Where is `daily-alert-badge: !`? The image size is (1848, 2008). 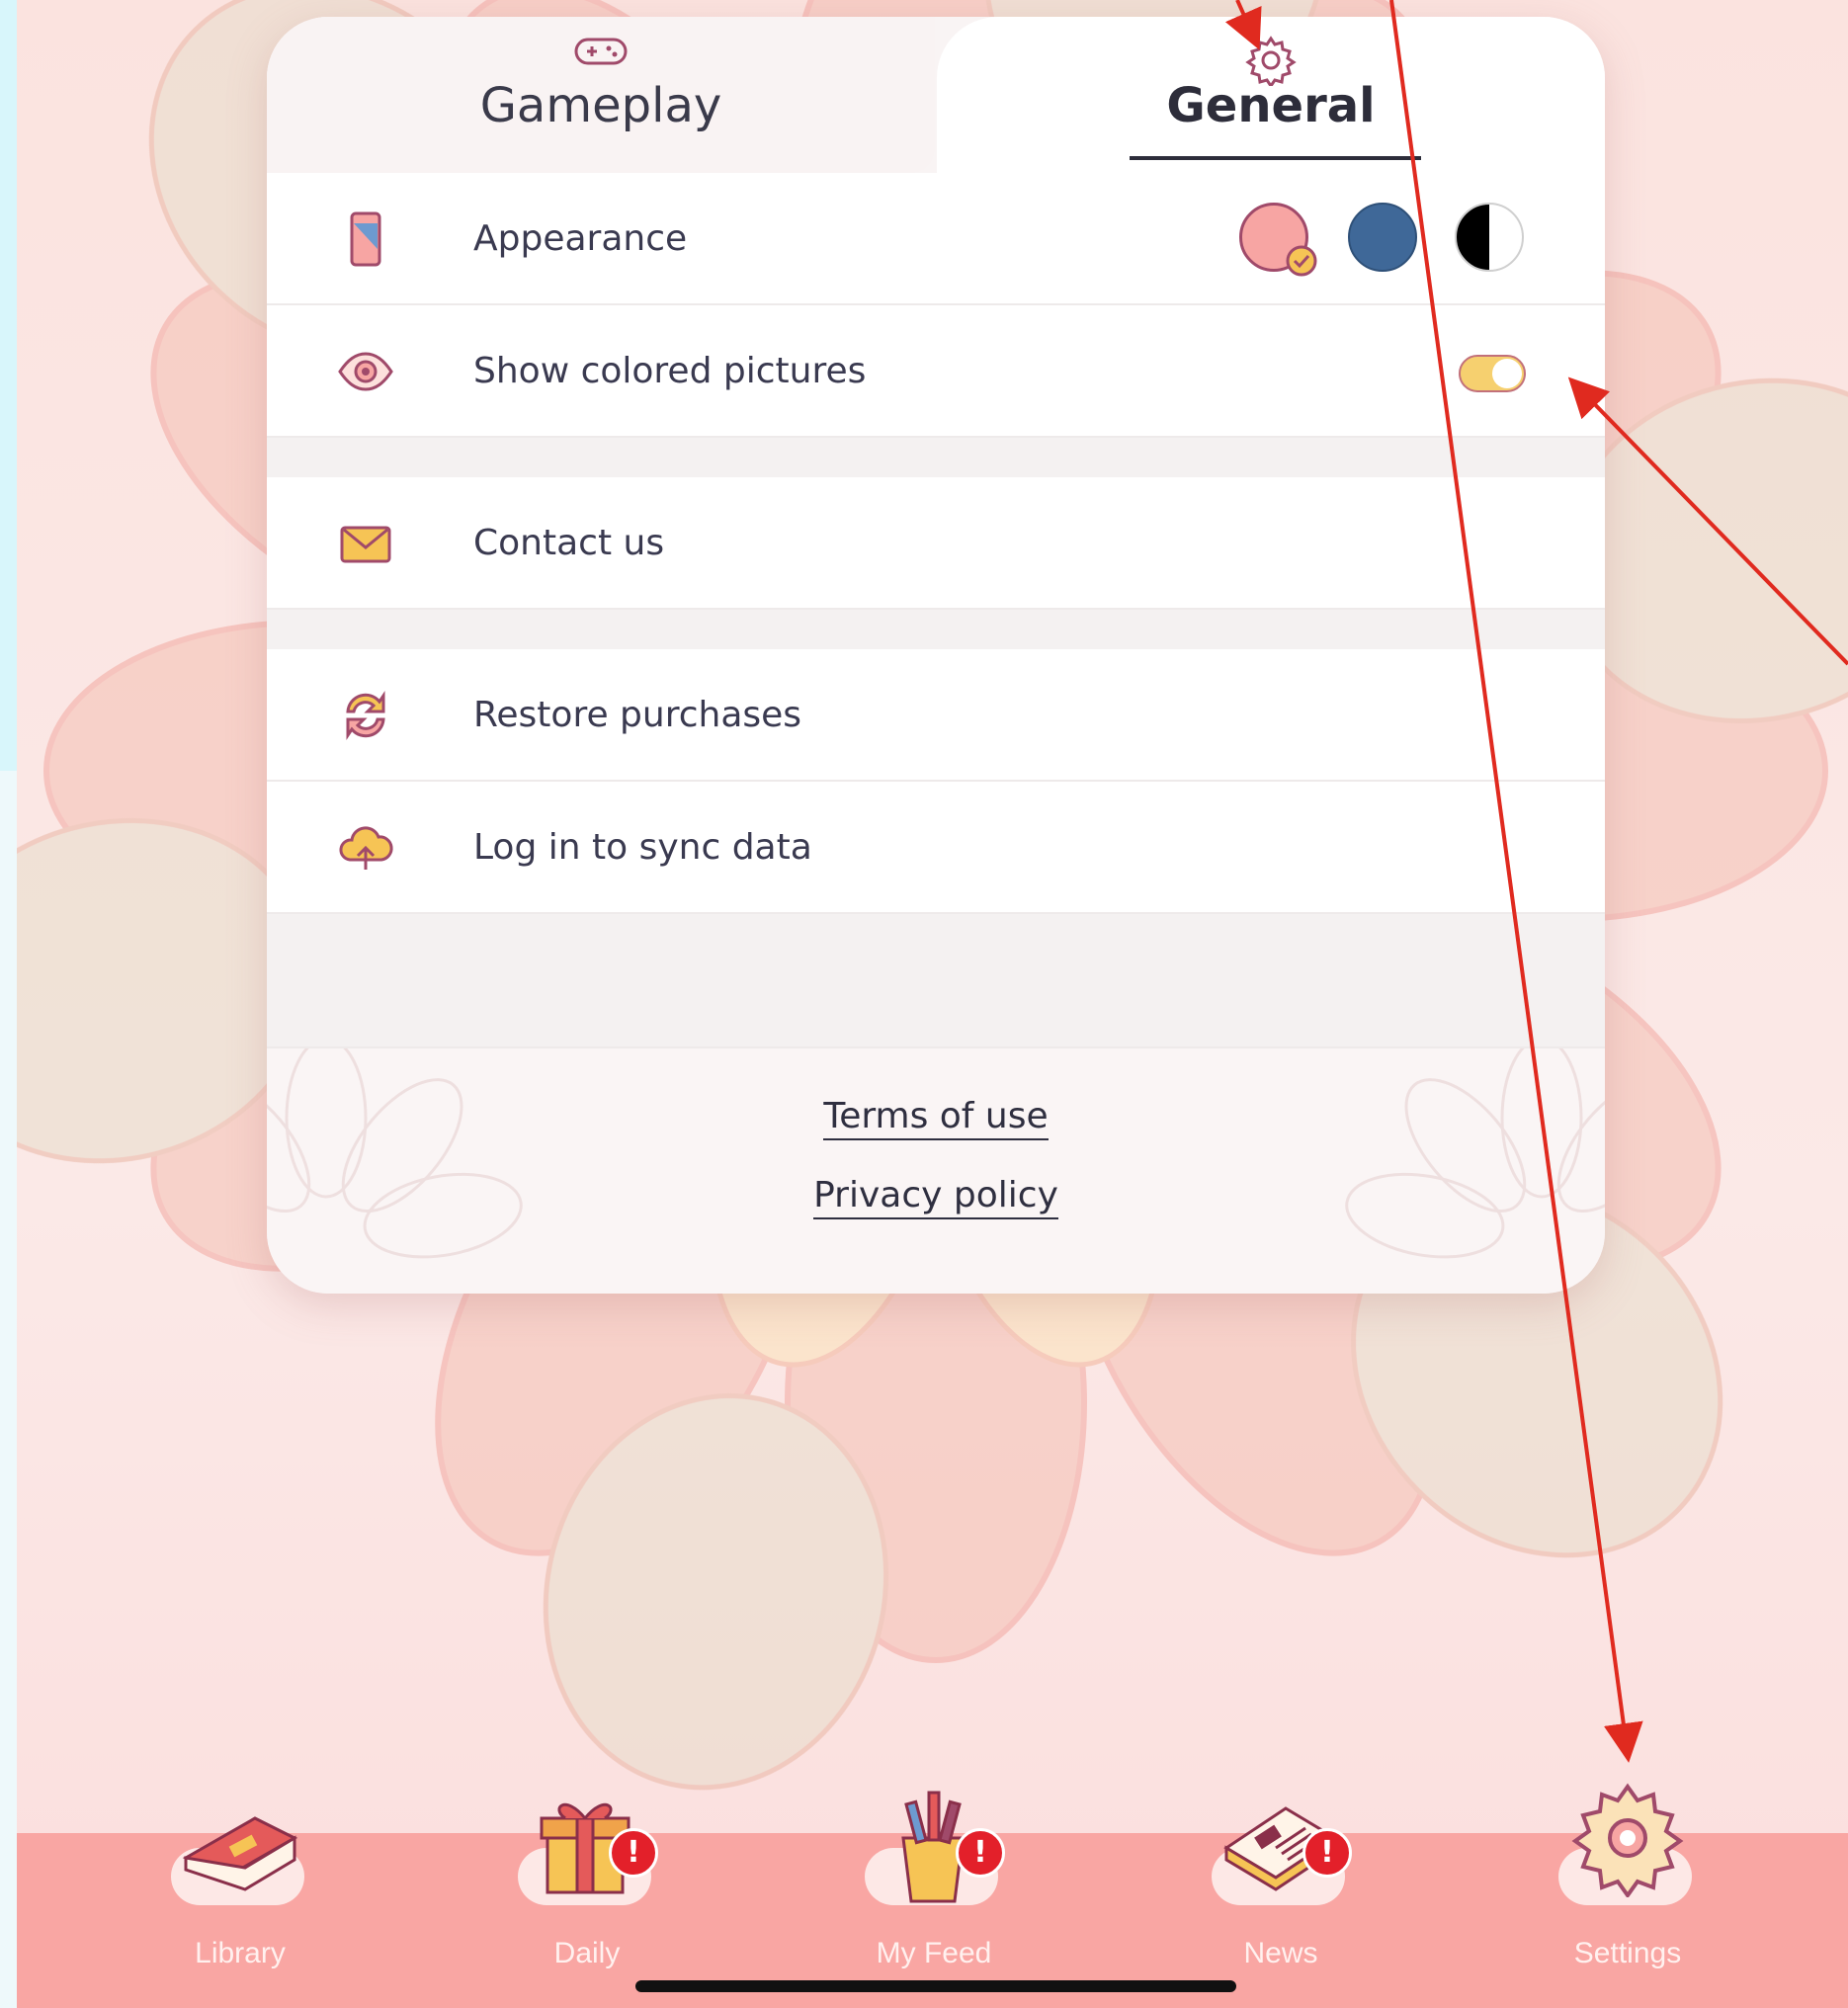
daily-alert-badge: ! is located at coordinates (633, 1853).